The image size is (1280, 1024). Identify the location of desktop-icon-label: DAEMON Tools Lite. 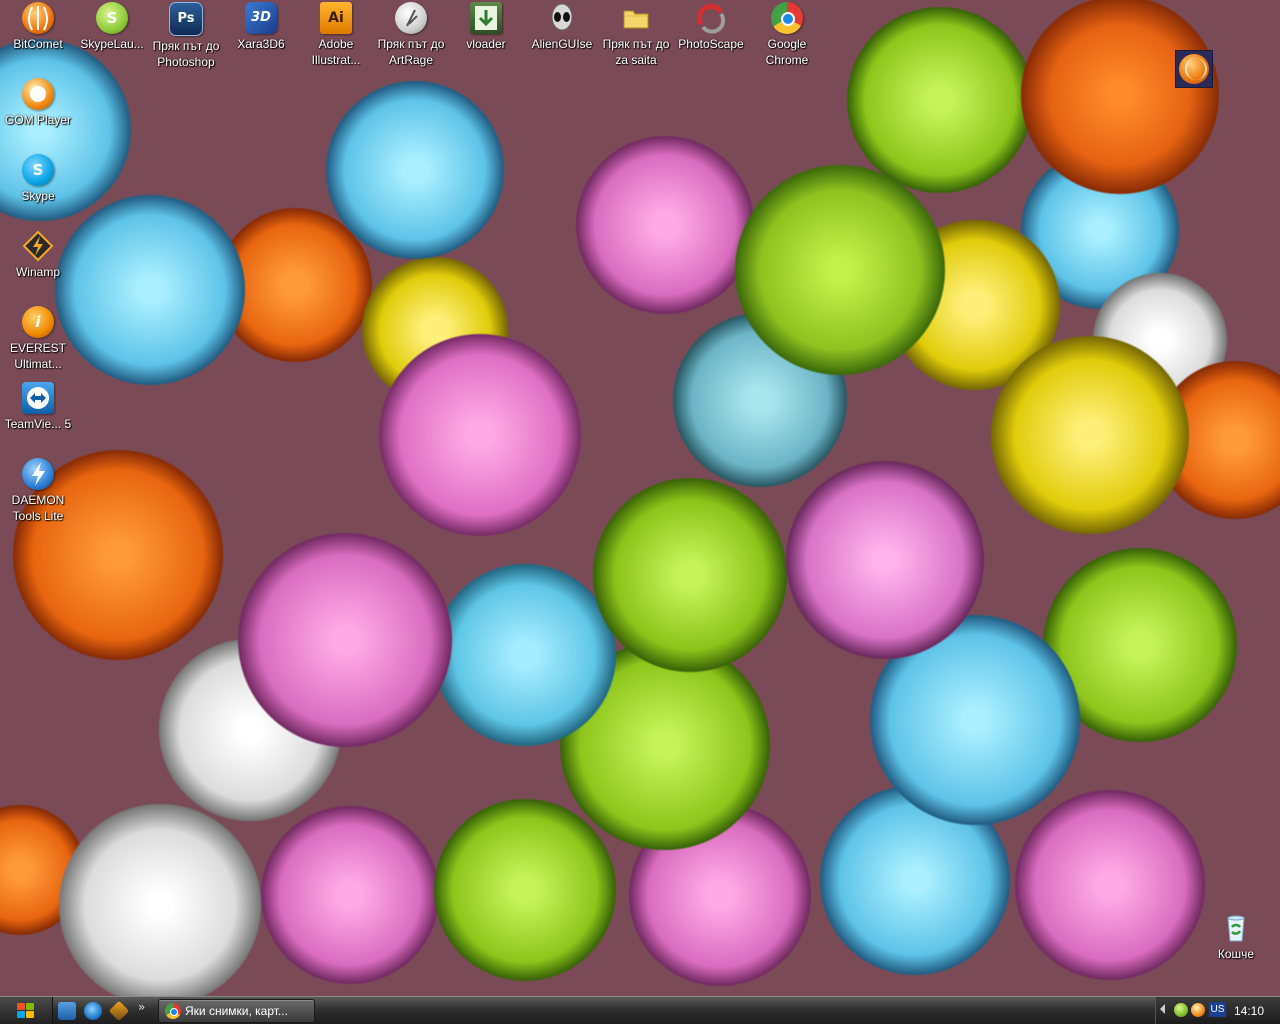
(38, 508).